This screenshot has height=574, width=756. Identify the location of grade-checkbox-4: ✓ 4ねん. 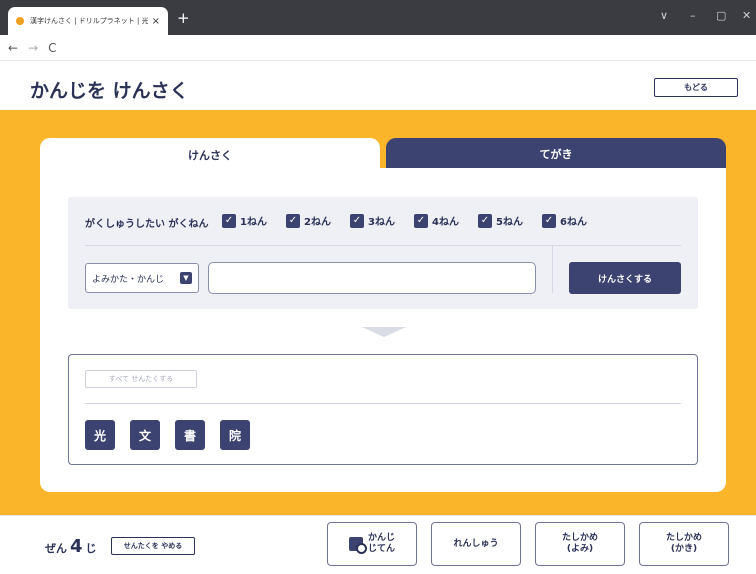
(436, 220).